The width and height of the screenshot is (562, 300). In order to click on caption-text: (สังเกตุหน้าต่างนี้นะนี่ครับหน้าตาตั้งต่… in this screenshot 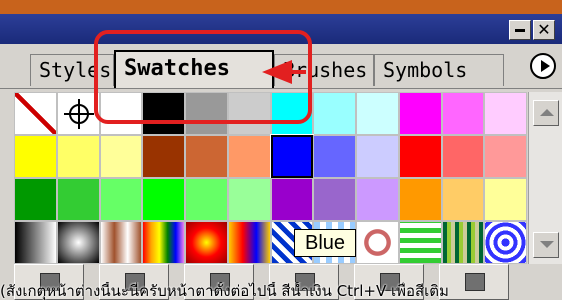, I will do `click(224, 291)`.